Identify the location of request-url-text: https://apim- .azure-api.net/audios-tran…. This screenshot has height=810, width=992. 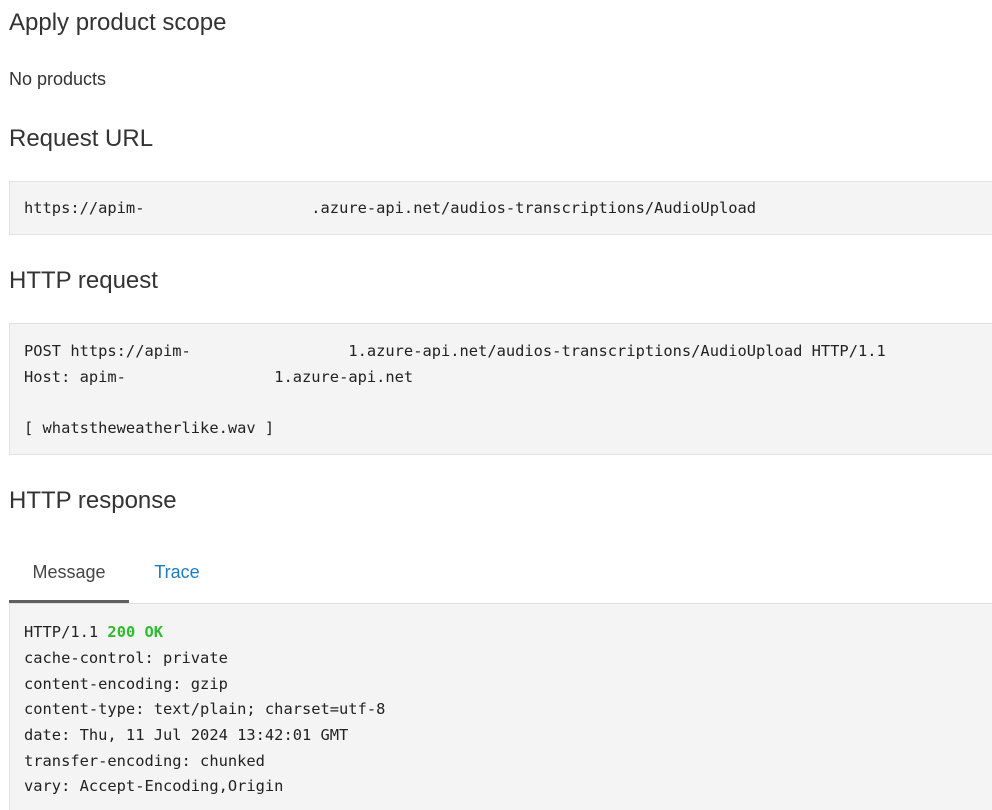
(390, 208).